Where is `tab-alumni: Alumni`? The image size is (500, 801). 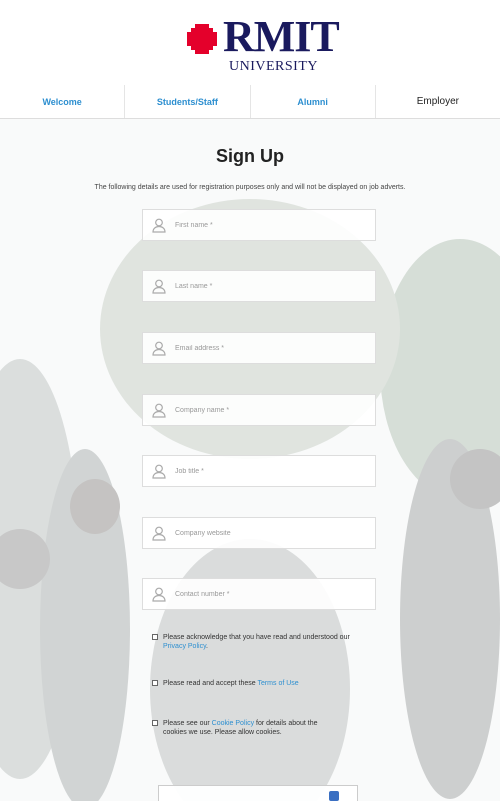 tab-alumni: Alumni is located at coordinates (313, 101).